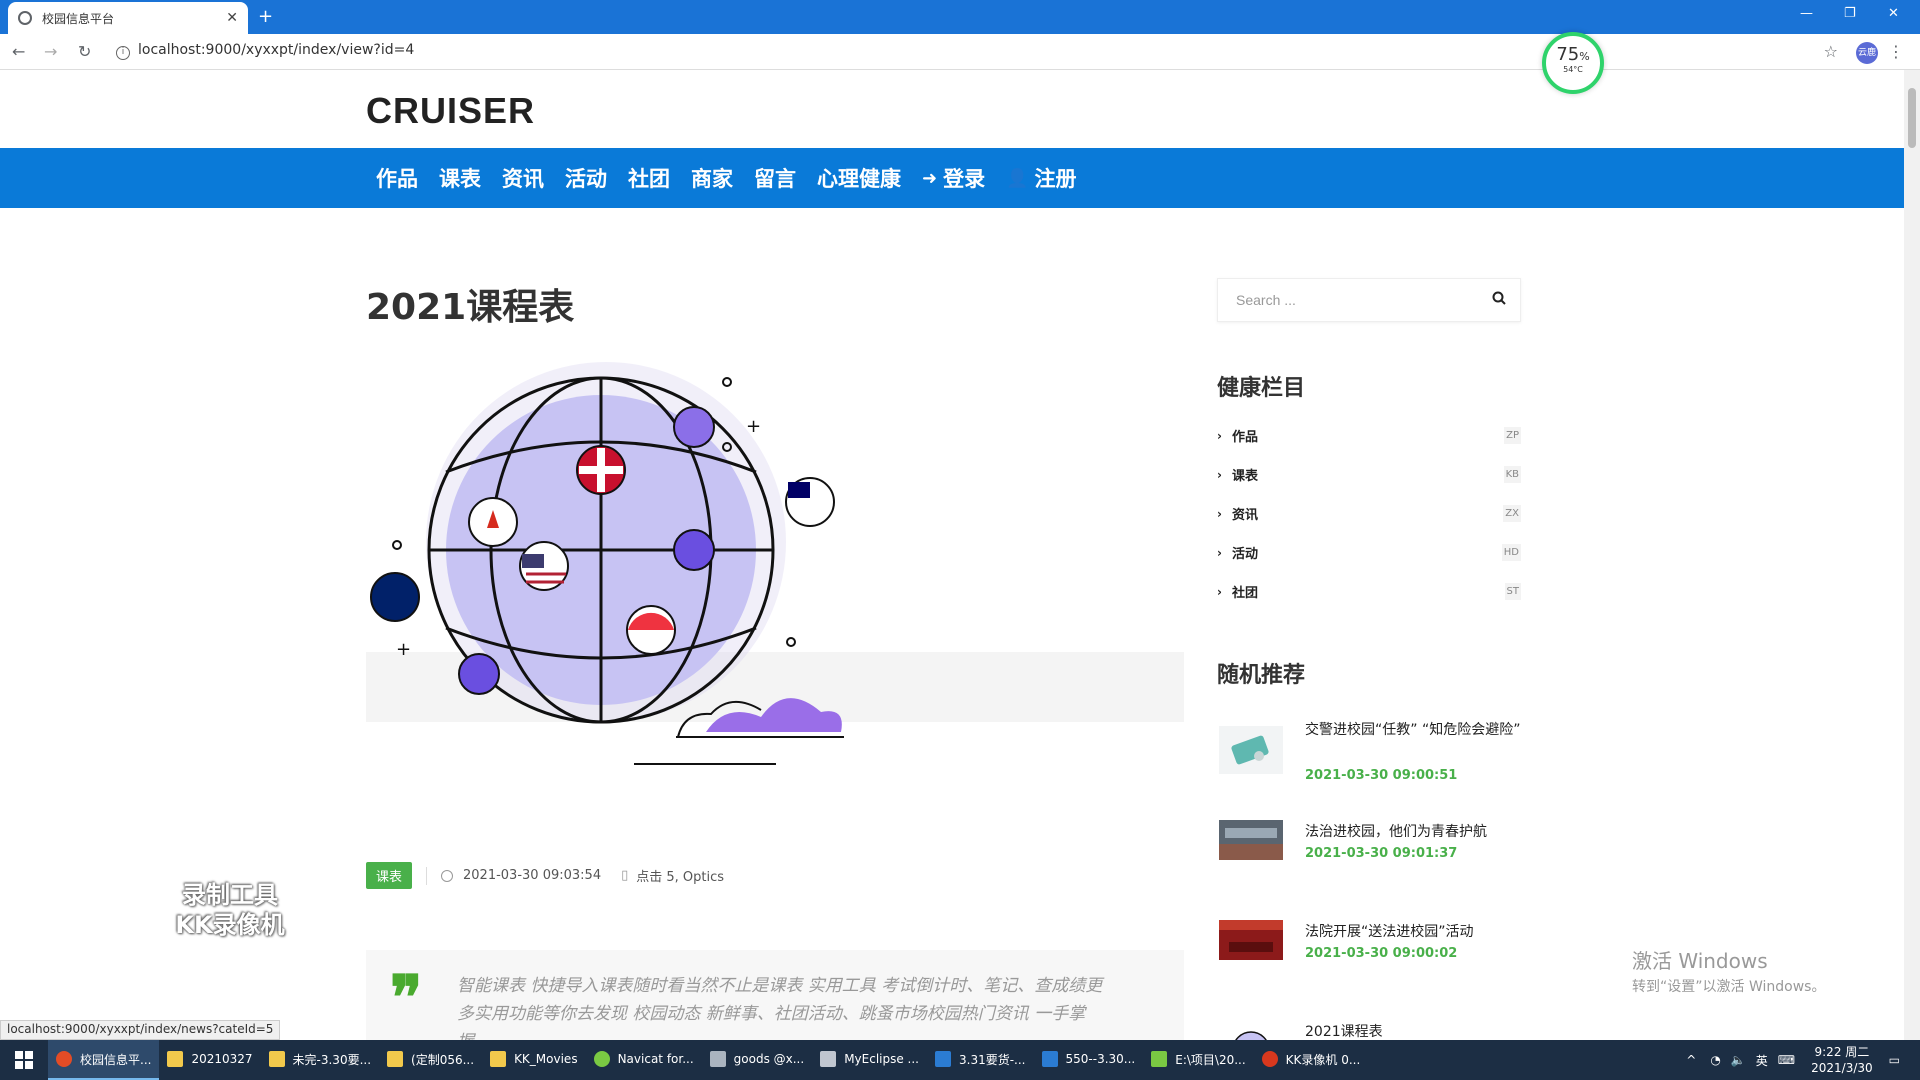  I want to click on restore-icon: ❐, so click(1850, 13).